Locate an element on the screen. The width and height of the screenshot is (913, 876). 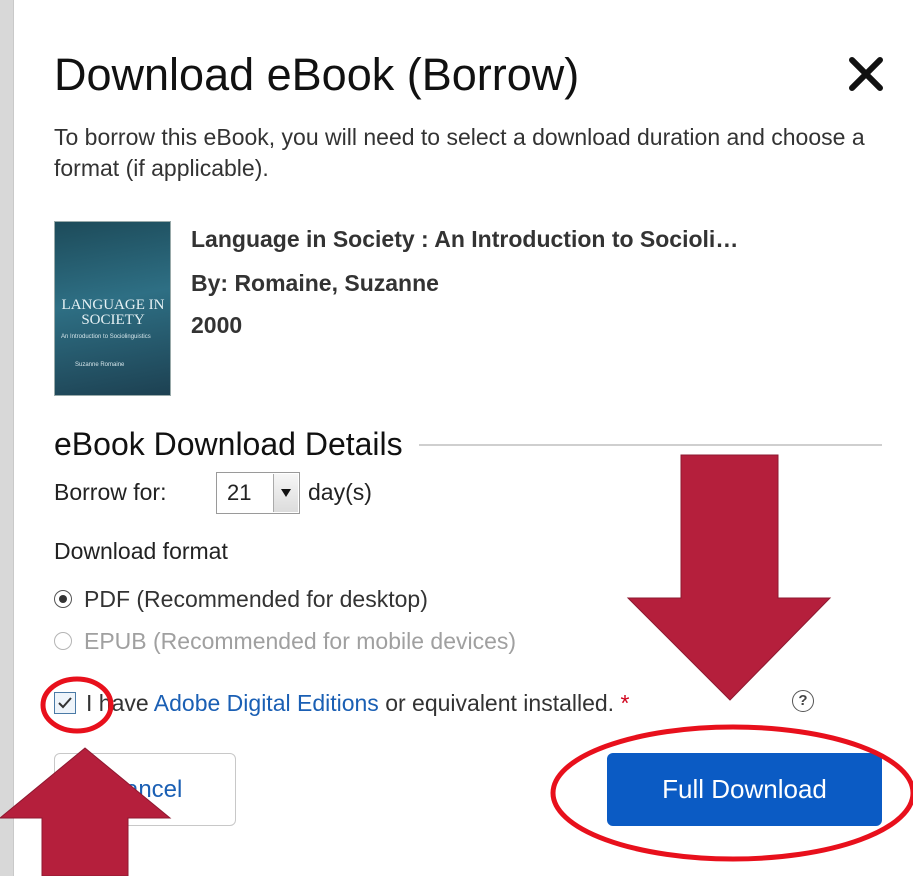
format-pdf-label: PDF (Recommended for desktop) is located at coordinates (256, 599).